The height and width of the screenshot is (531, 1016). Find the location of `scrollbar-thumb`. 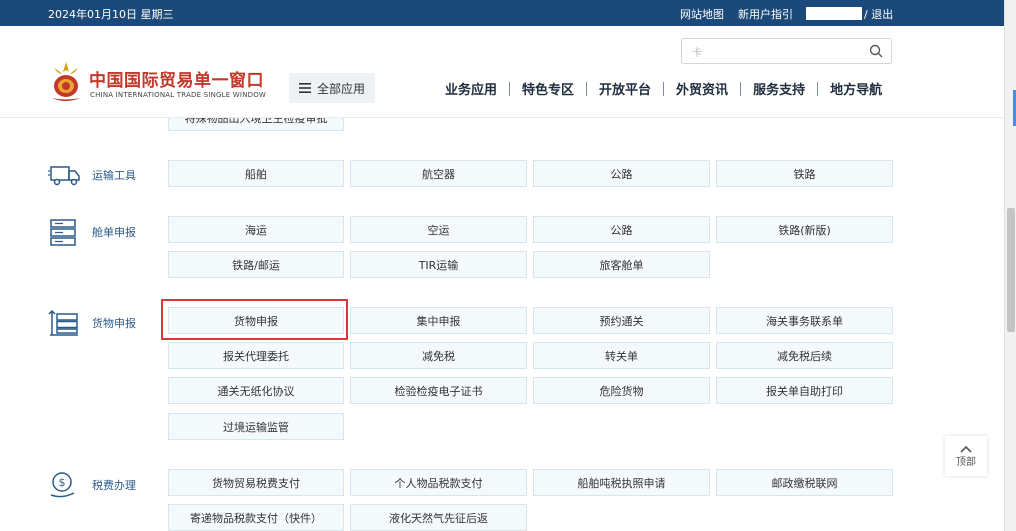

scrollbar-thumb is located at coordinates (1011, 270).